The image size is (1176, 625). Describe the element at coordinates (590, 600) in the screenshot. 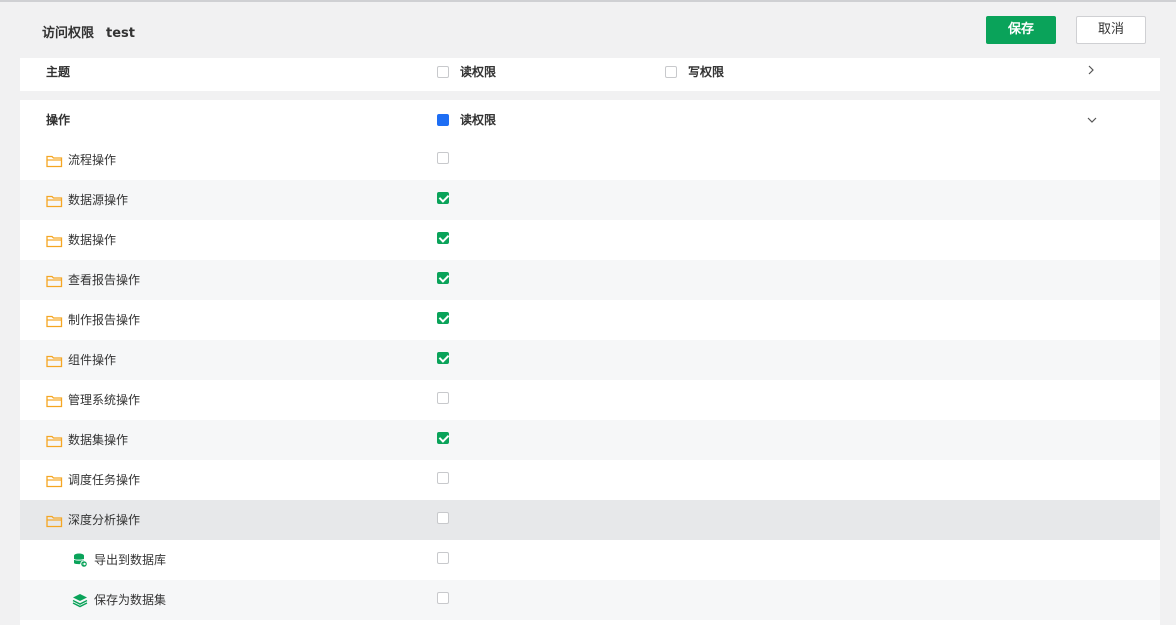

I see `ops-subtree-row: 保存为数据集` at that location.